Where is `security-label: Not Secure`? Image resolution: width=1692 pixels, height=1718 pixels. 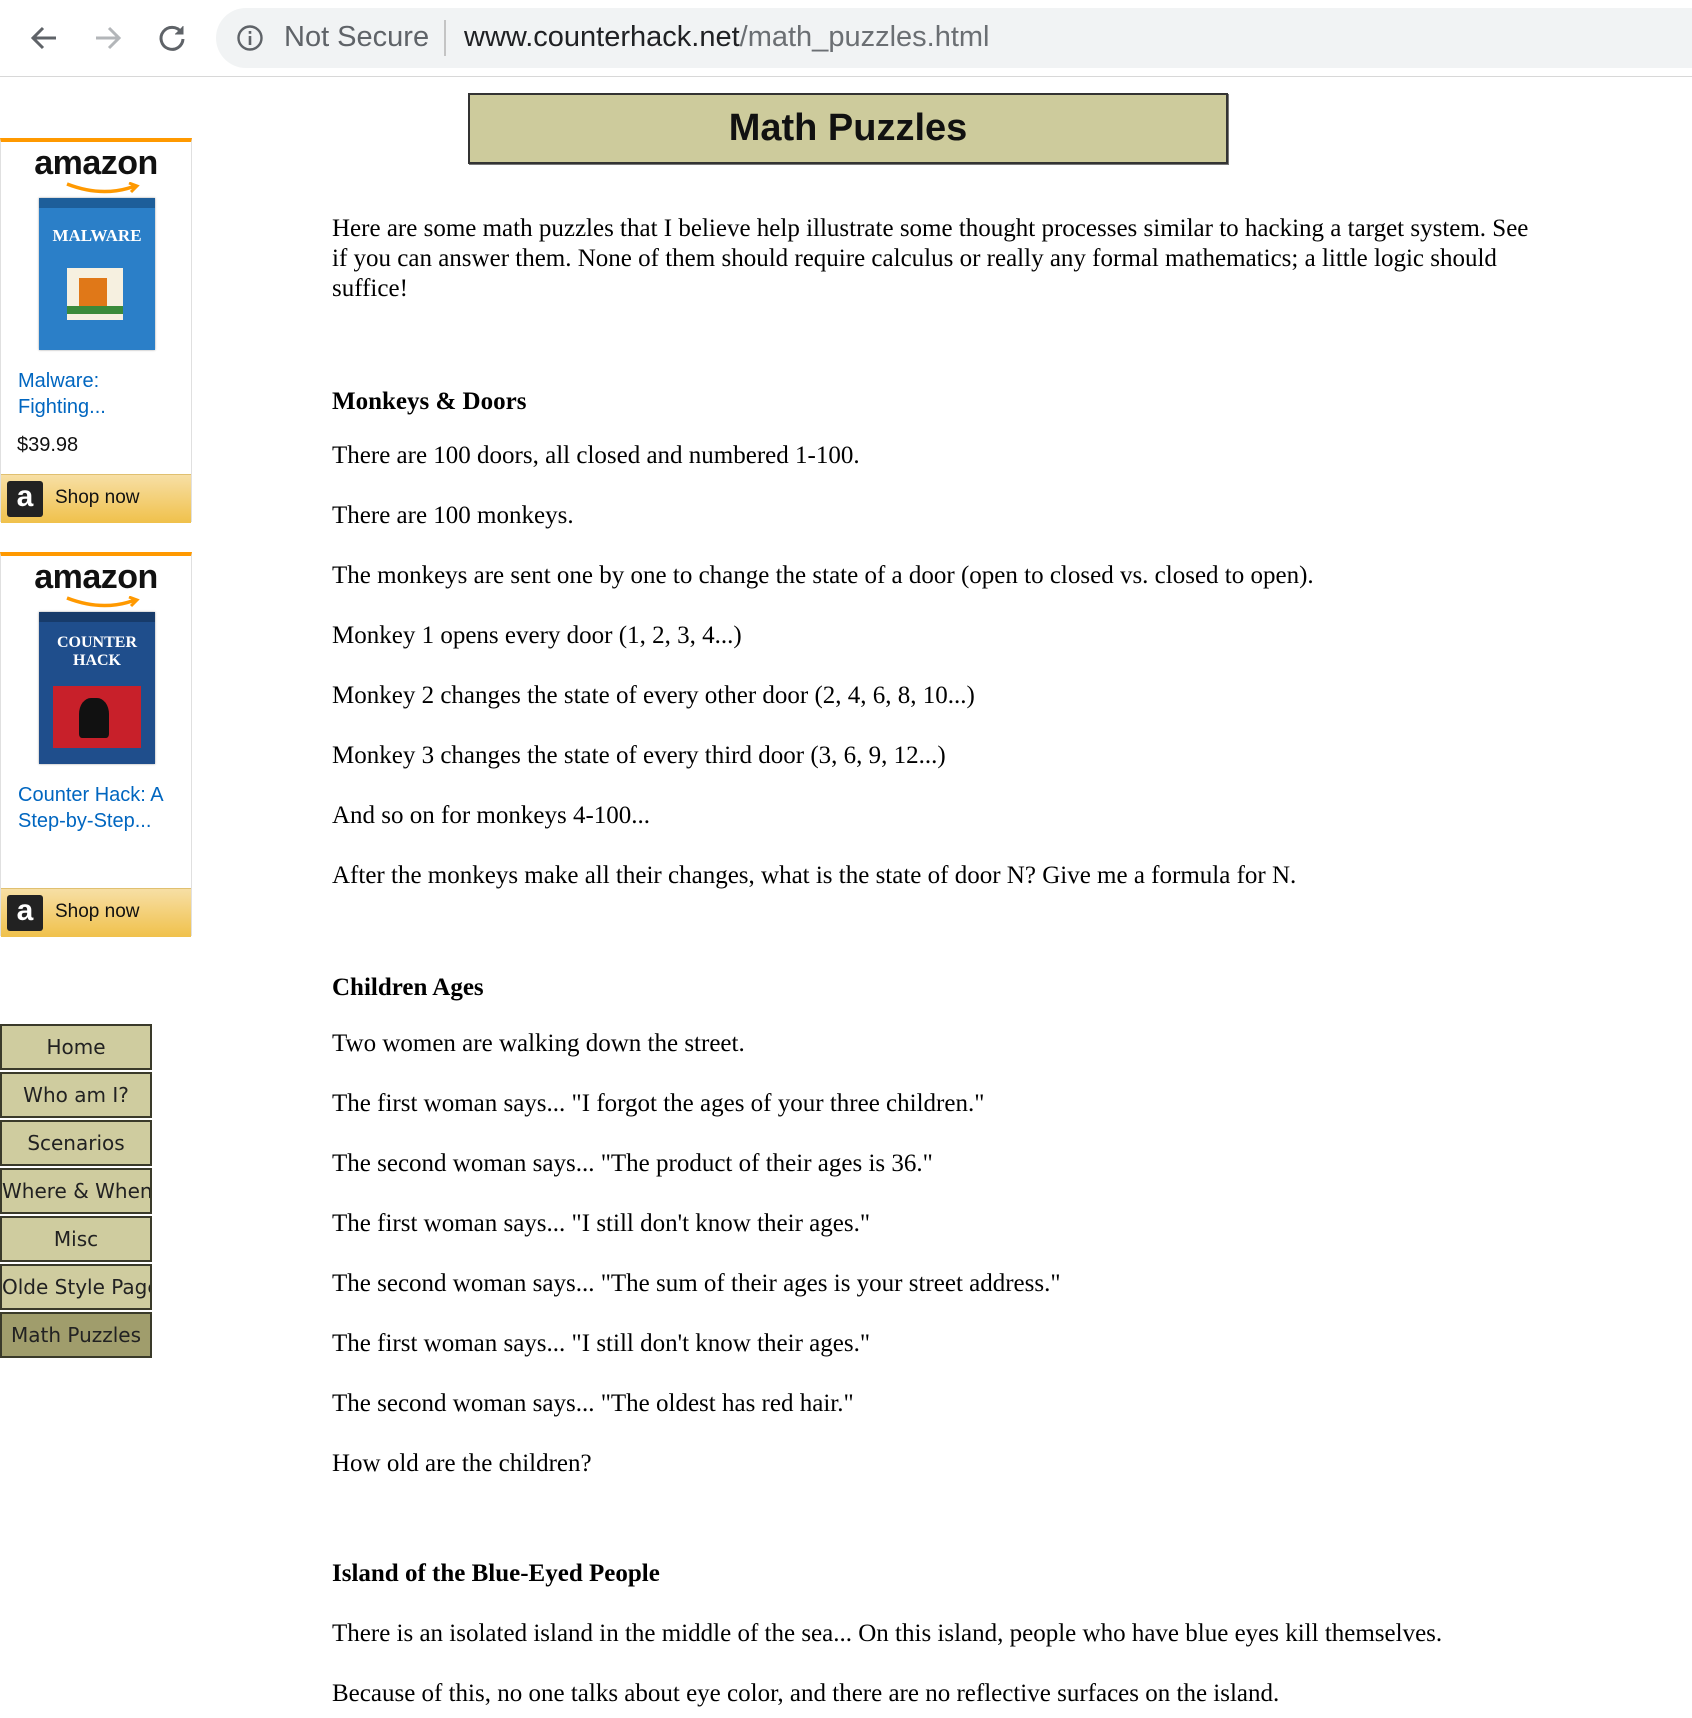
security-label: Not Secure is located at coordinates (356, 37).